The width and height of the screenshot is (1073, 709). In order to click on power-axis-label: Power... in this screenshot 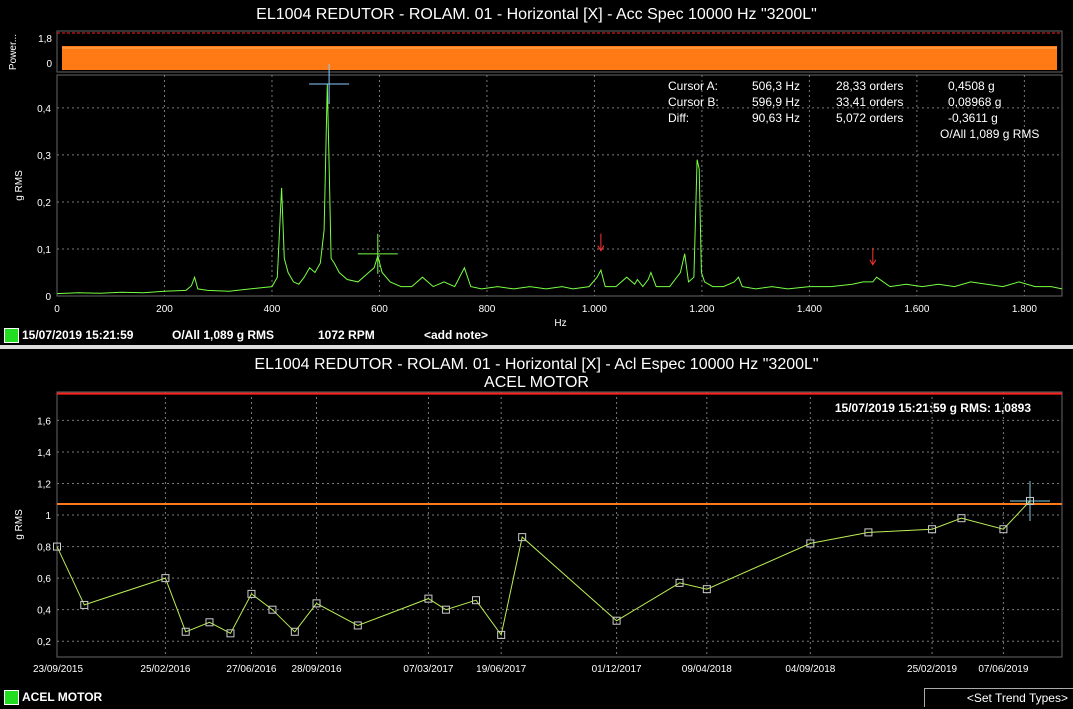, I will do `click(13, 52)`.